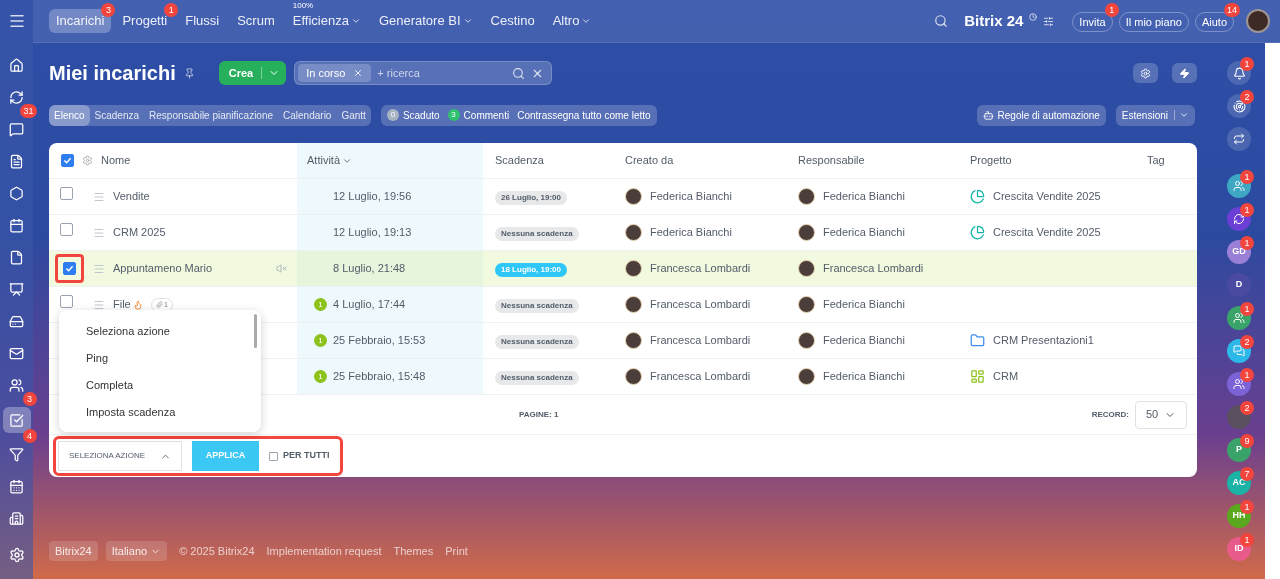  I want to click on table-row: Appuntameno Mario 8 Luglio, 21:48 18 Luglio, 19:00 Francesca Lombardi Francesca Lombardi, so click(623, 269).